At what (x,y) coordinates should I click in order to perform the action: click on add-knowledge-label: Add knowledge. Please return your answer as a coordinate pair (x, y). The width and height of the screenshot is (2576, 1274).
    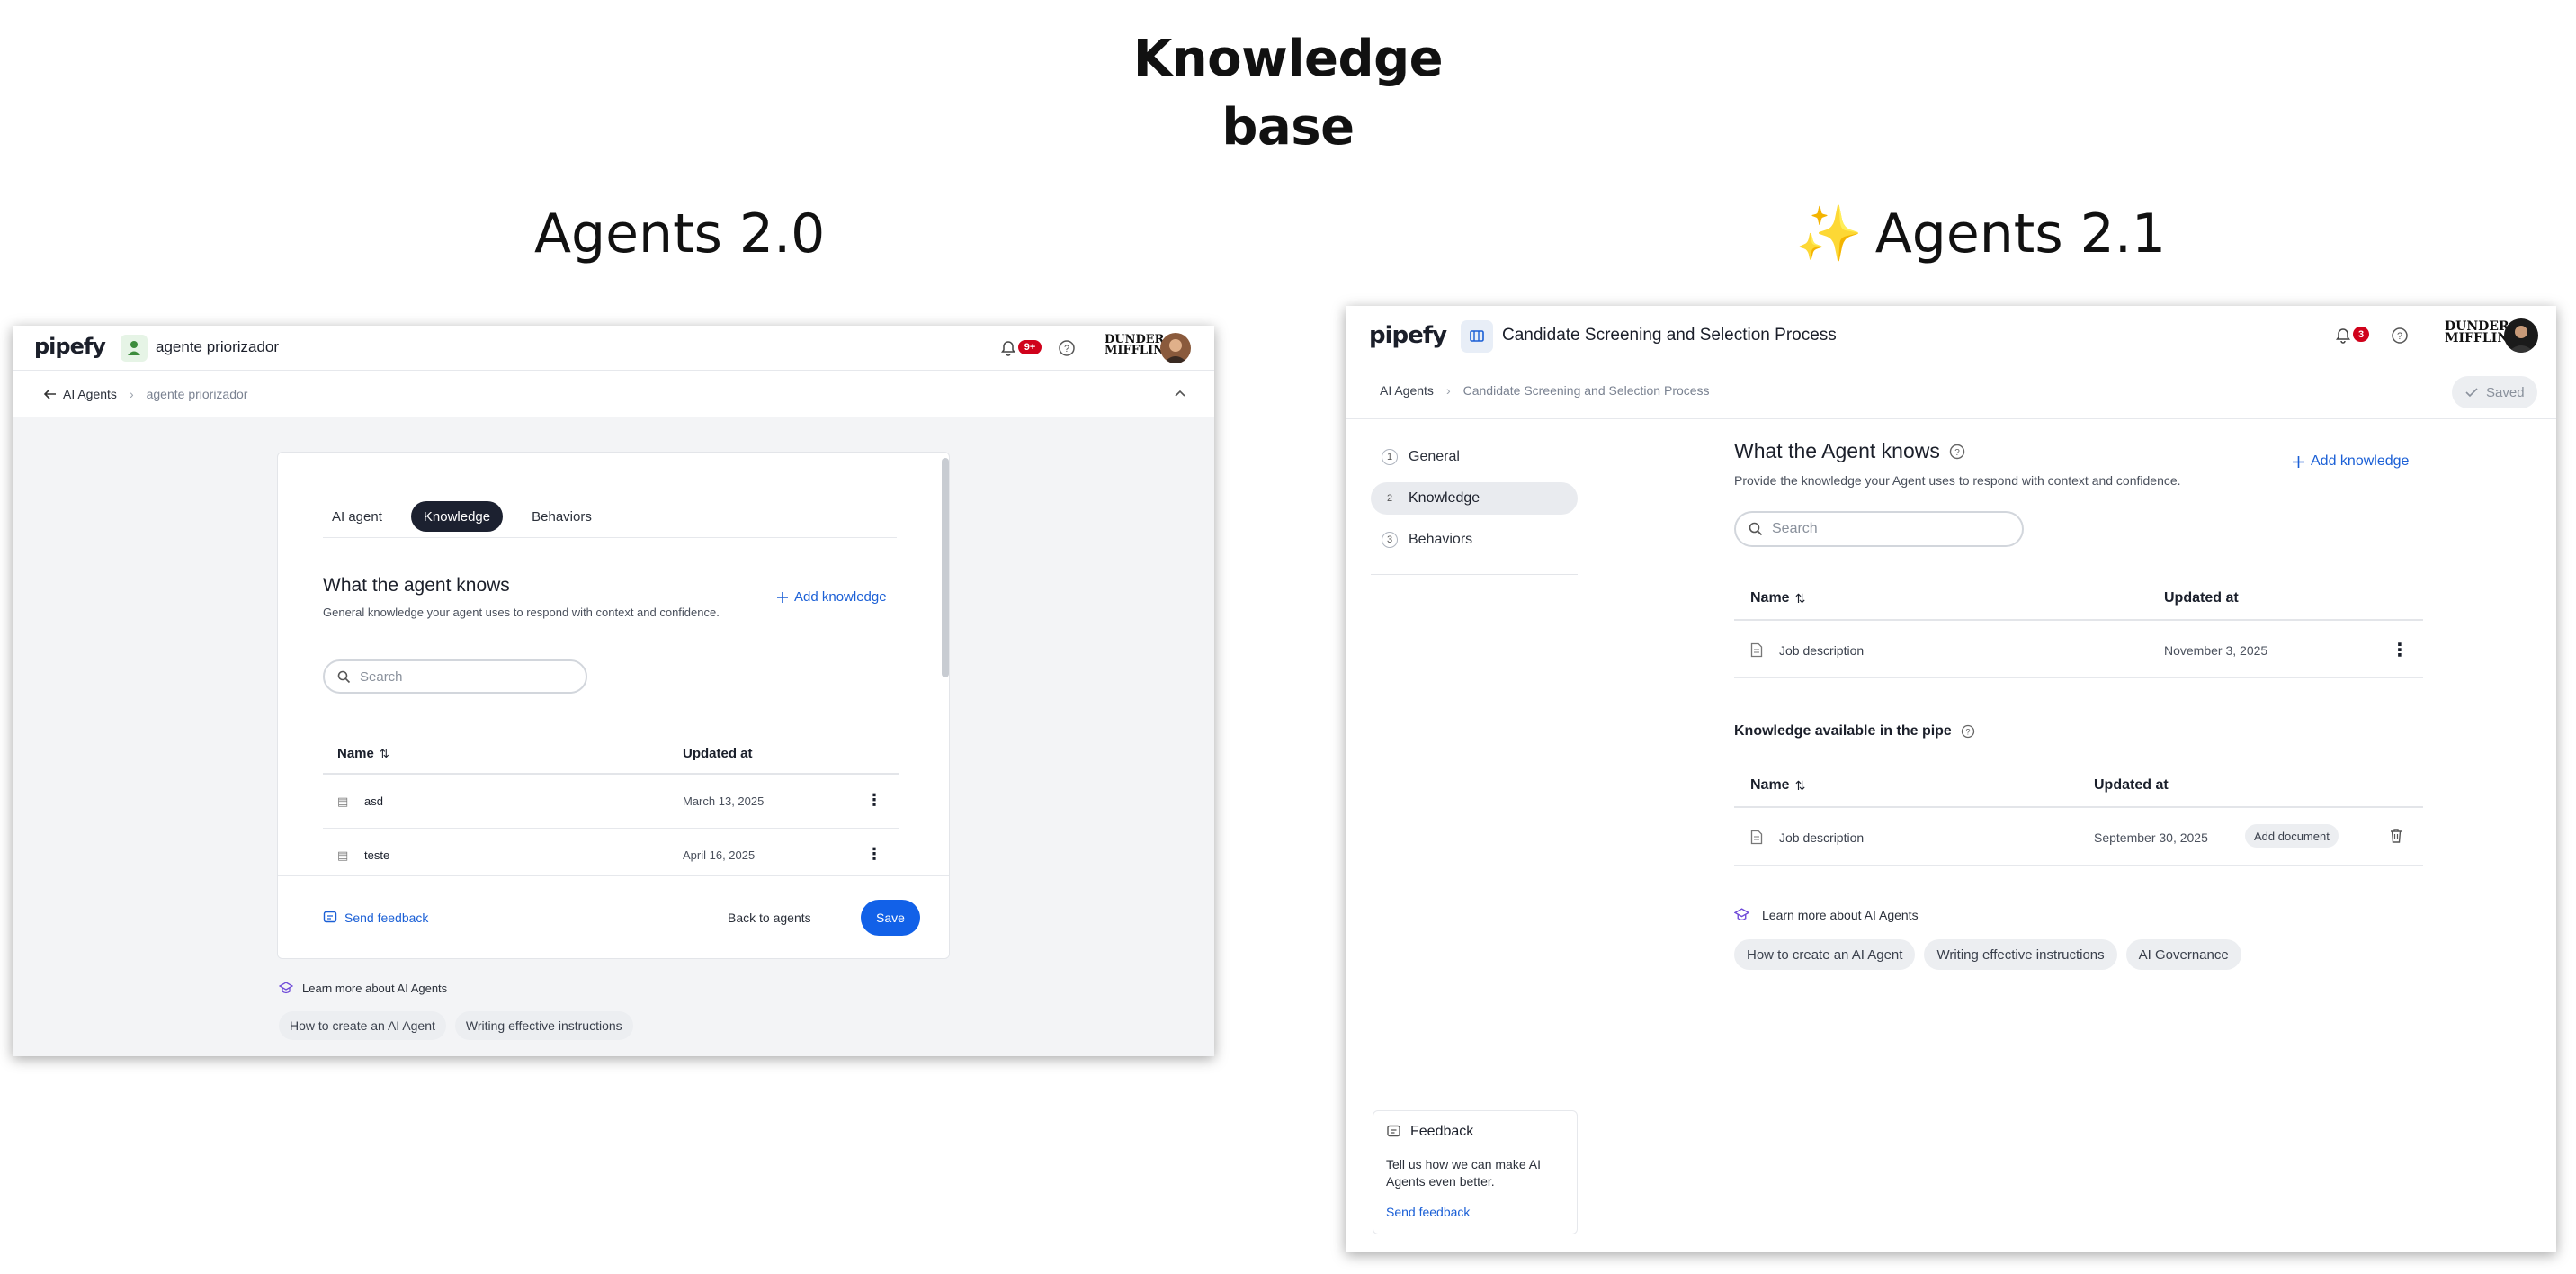
    Looking at the image, I should click on (840, 597).